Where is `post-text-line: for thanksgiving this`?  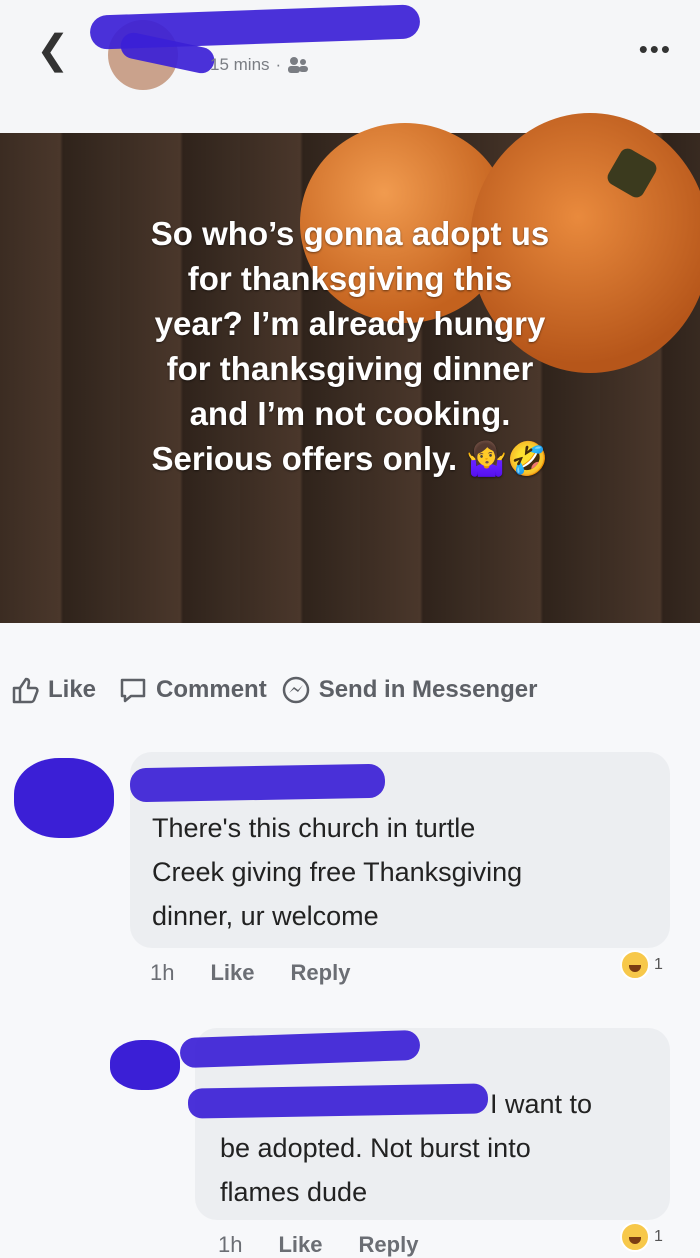
post-text-line: for thanksgiving this is located at coordinates (350, 278).